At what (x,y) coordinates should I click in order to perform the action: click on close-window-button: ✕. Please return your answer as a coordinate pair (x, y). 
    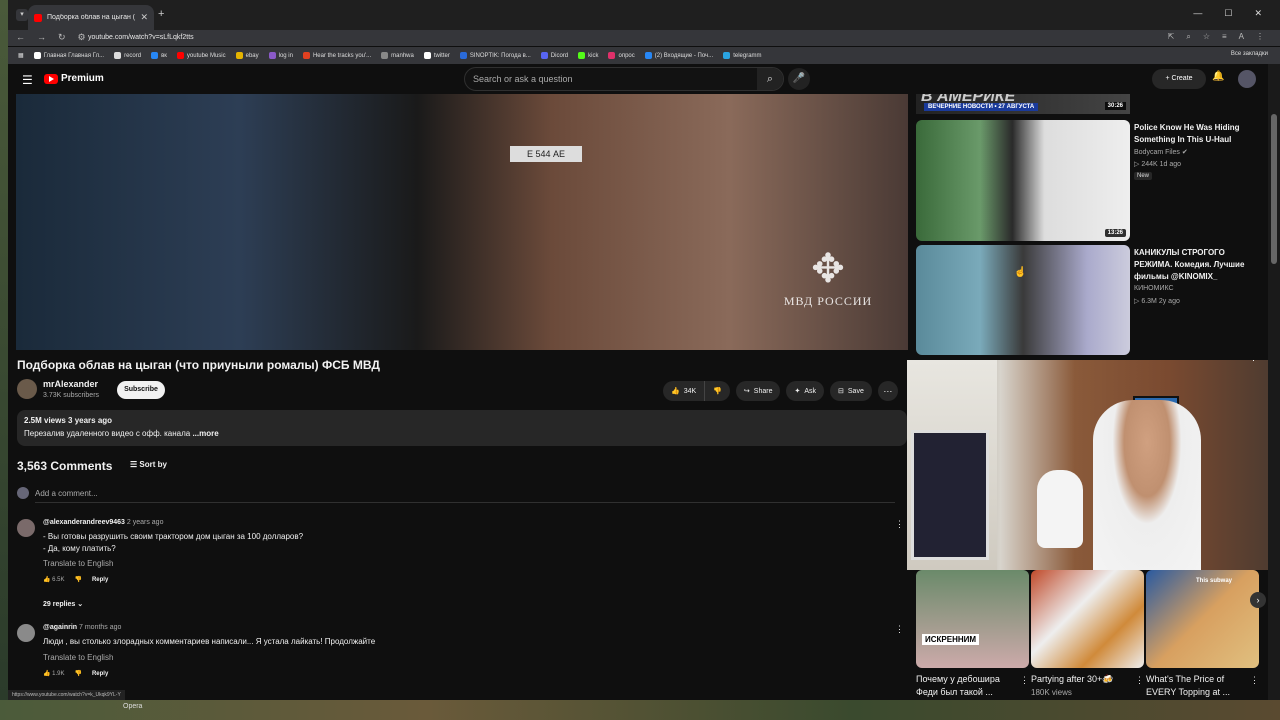
    Looking at the image, I should click on (1258, 13).